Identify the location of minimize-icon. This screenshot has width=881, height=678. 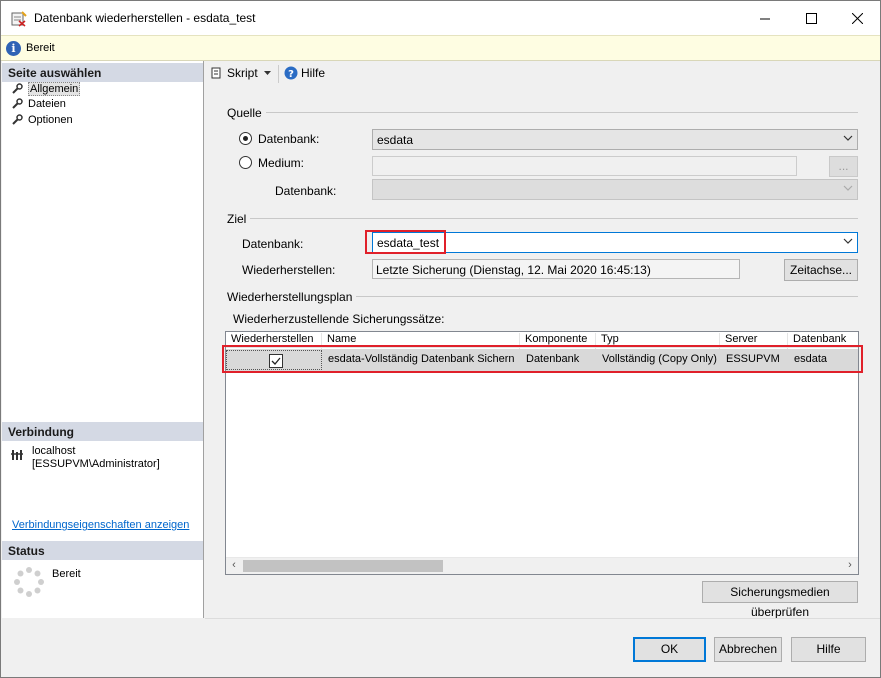
(764, 18).